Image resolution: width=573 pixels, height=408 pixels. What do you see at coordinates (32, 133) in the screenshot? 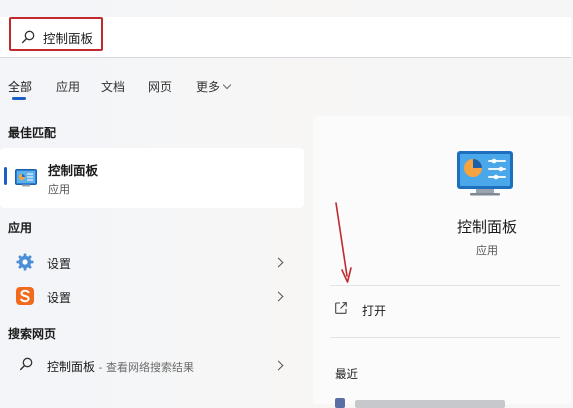
I see `best-match-heading: 最佳匹配` at bounding box center [32, 133].